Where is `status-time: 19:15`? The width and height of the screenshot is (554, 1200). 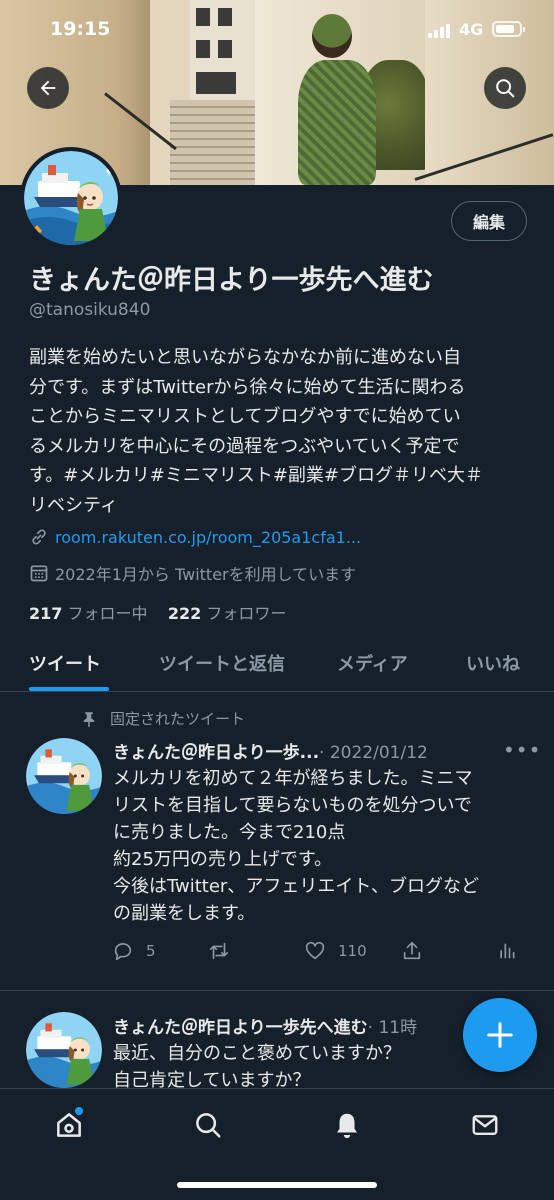 status-time: 19:15 is located at coordinates (80, 29).